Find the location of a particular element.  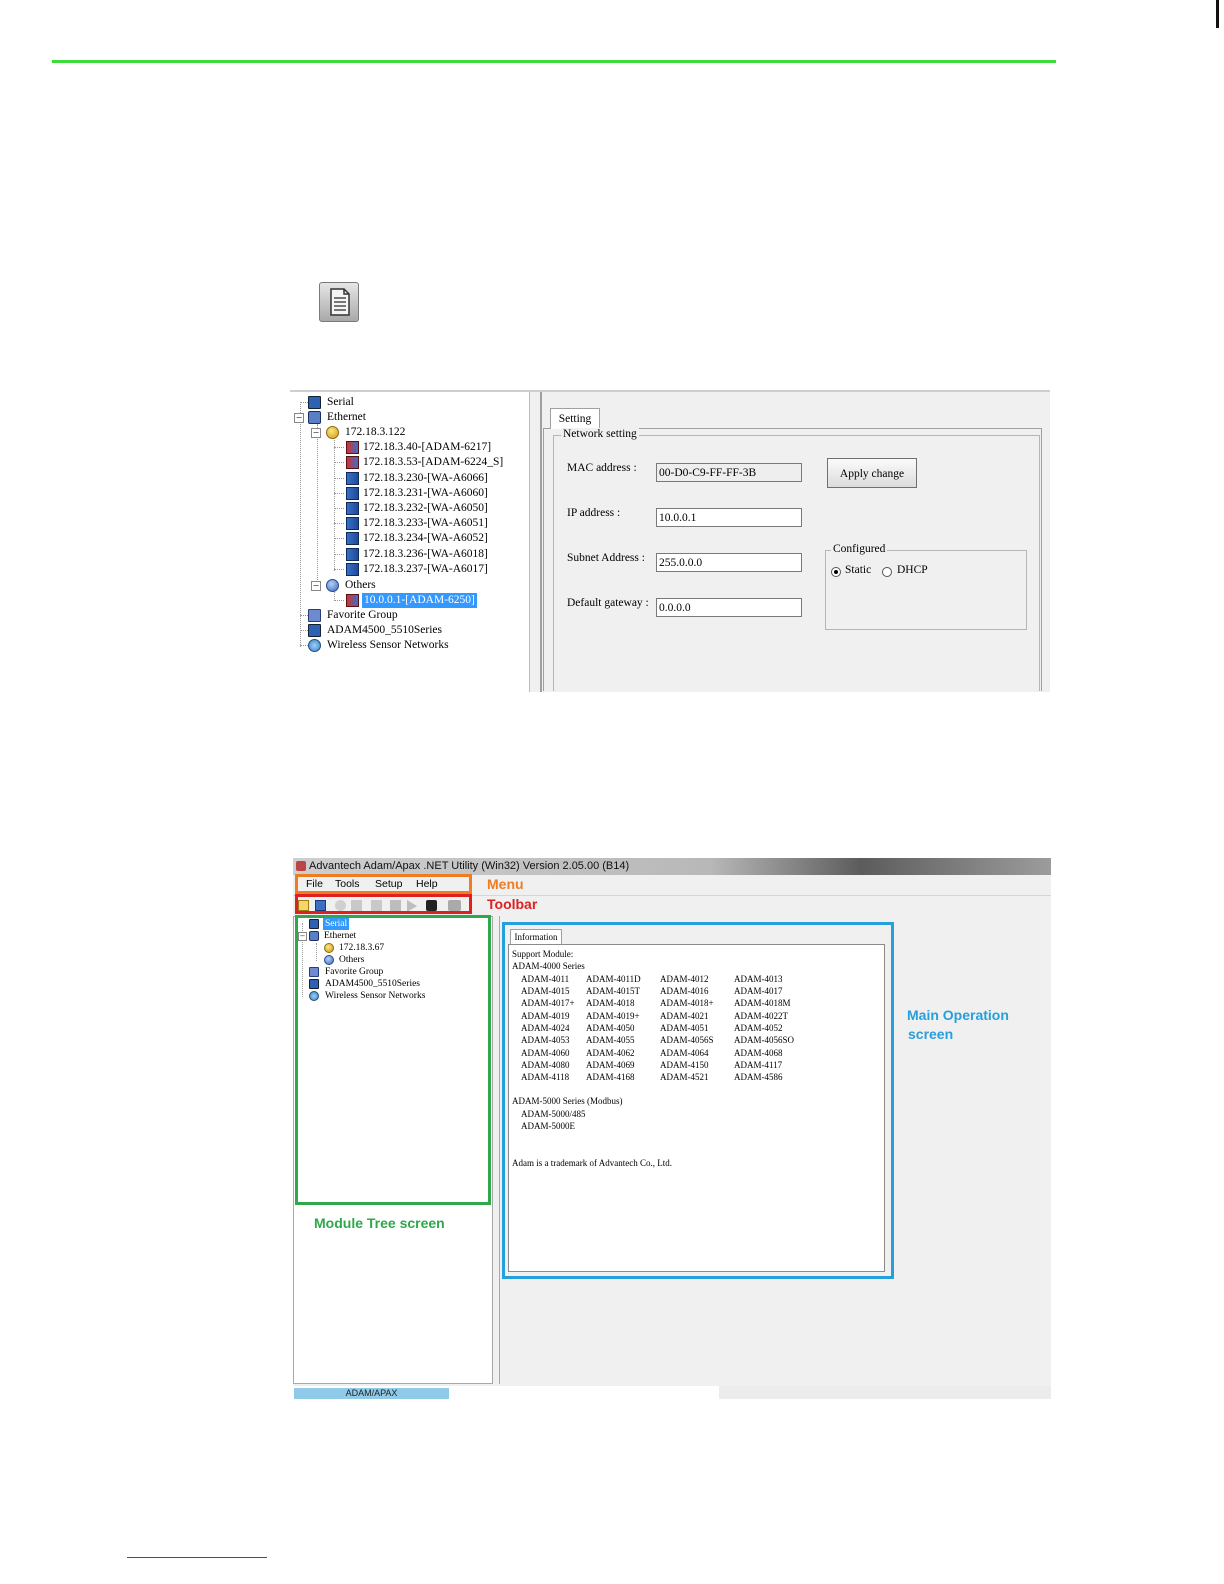

page-edge-mark is located at coordinates (1217, 14).